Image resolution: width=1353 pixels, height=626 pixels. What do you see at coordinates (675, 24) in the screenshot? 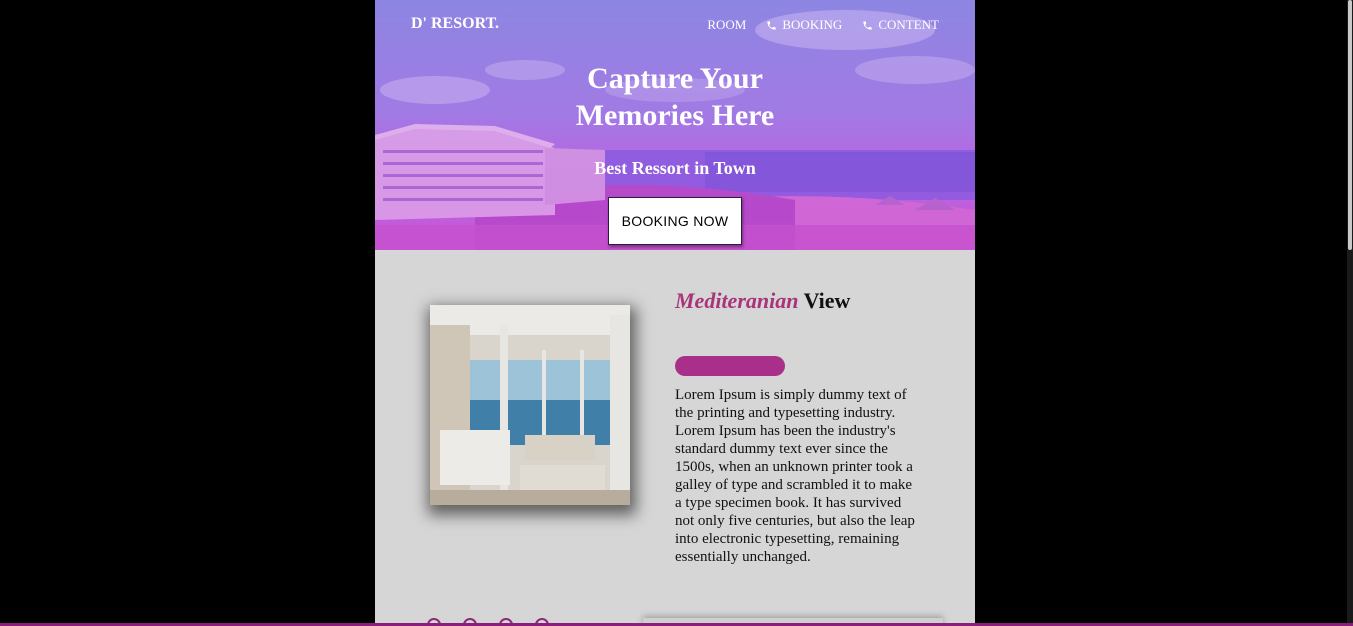
I see `top-navigation: D' RESORT. ROOM BOOKING CONTENT` at bounding box center [675, 24].